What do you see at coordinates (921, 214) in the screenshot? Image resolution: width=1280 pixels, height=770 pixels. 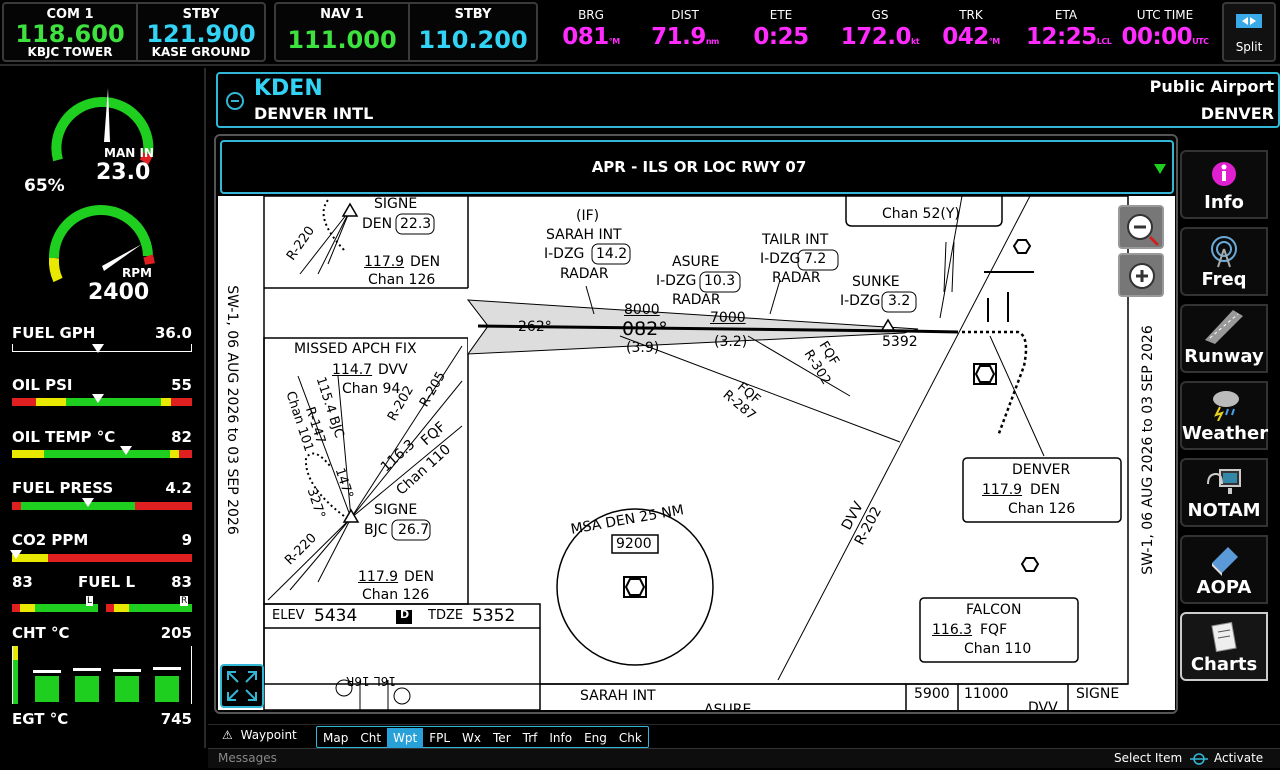 I see `chan52-label: Chan 52(Y)` at bounding box center [921, 214].